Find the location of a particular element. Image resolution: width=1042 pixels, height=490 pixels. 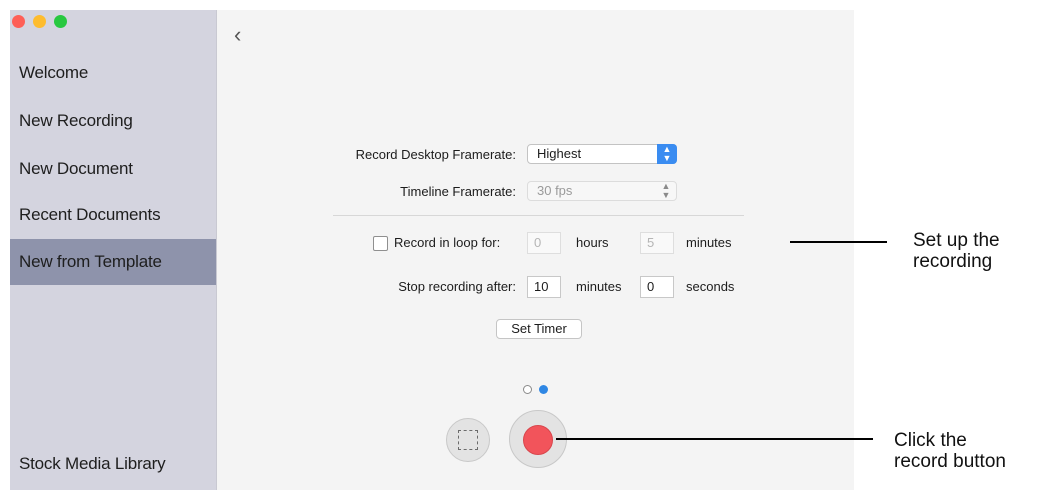

record-callout-line2: record button is located at coordinates (950, 461).